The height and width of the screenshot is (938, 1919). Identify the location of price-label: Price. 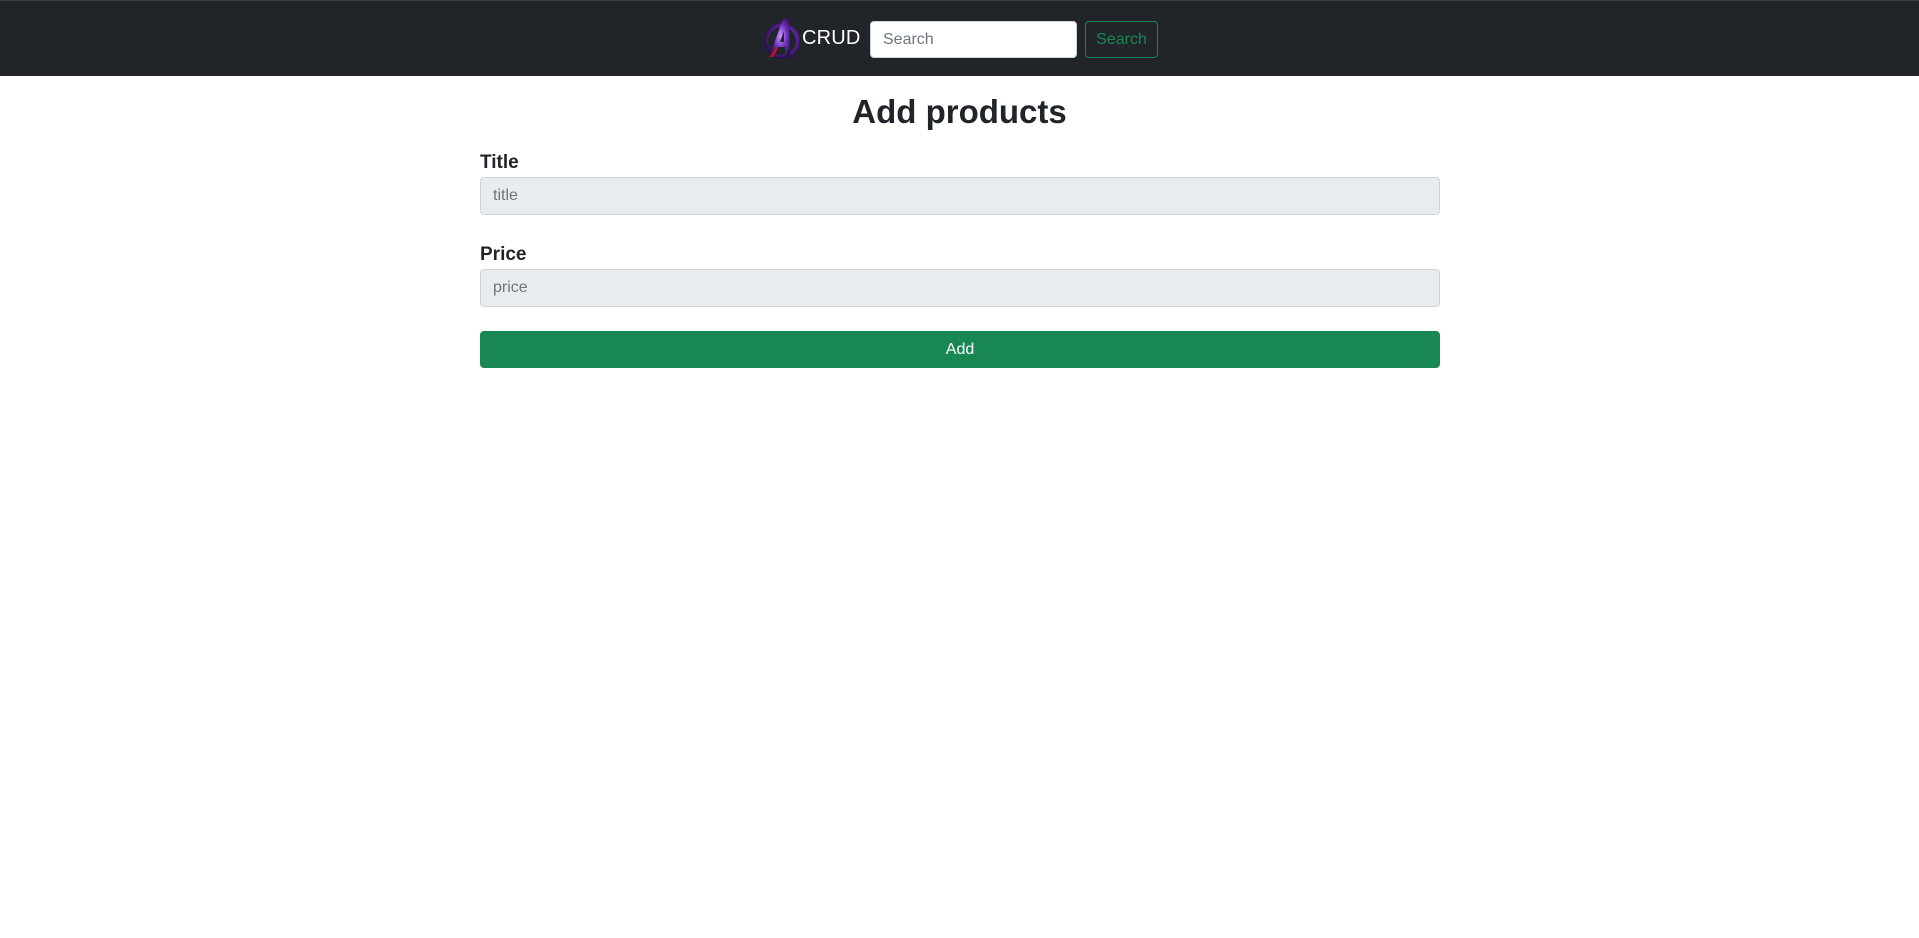
(503, 254).